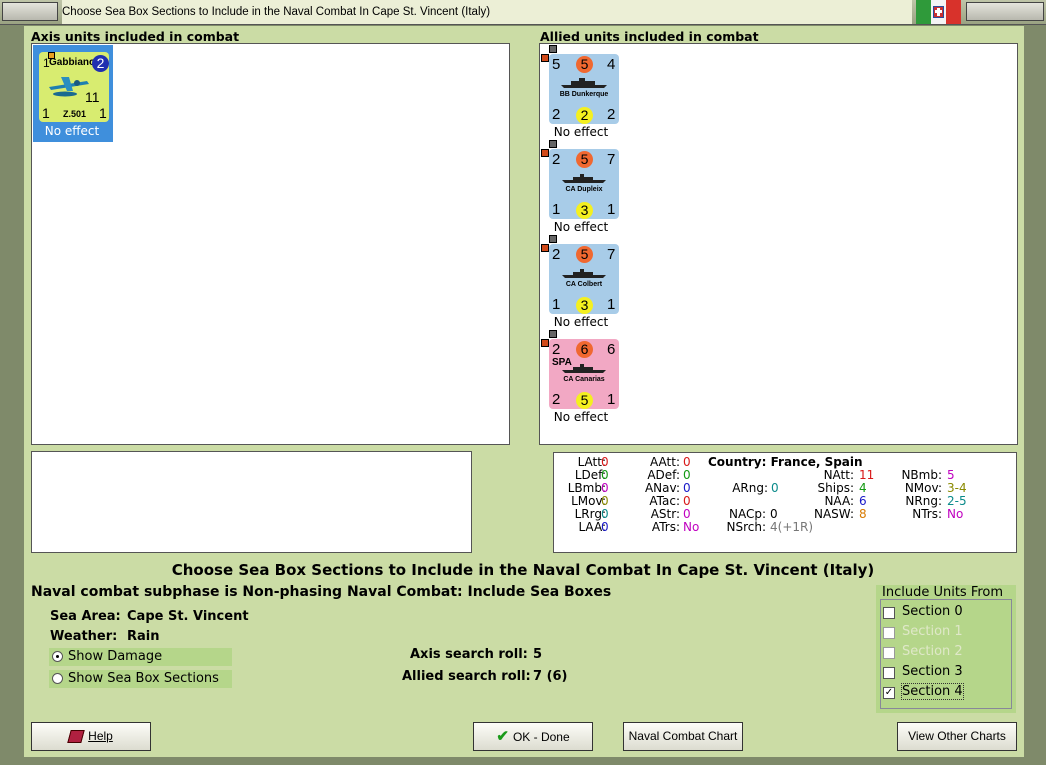  I want to click on radio-selected-icon, so click(57, 656).